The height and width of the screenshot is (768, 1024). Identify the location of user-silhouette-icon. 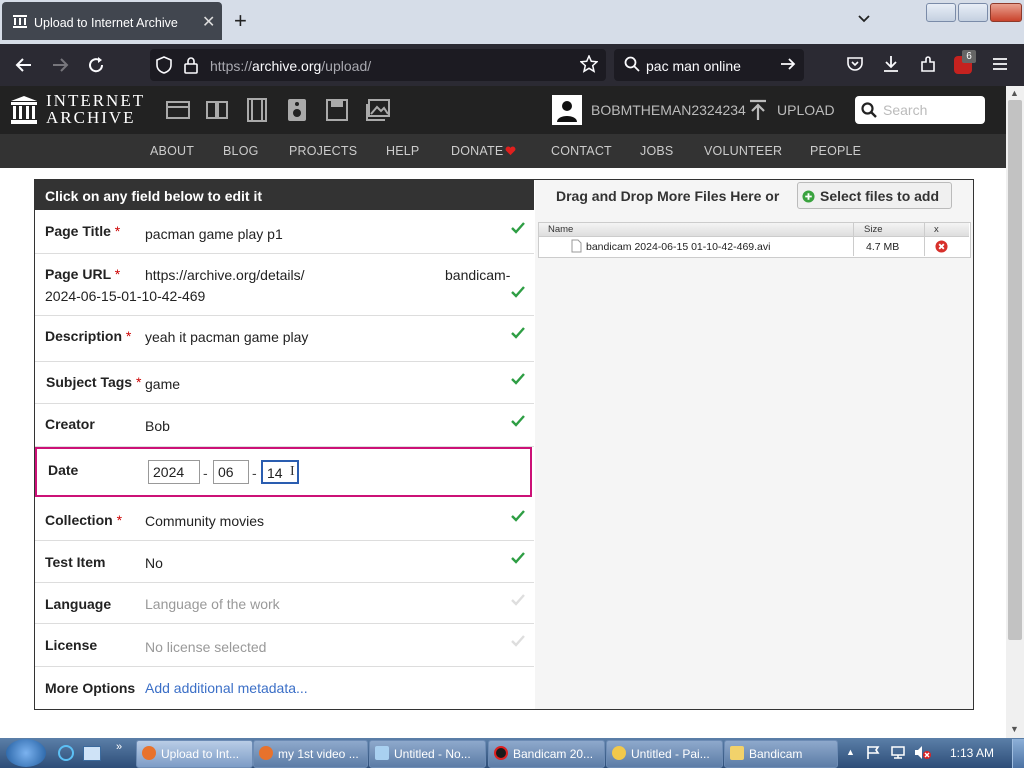
(567, 111).